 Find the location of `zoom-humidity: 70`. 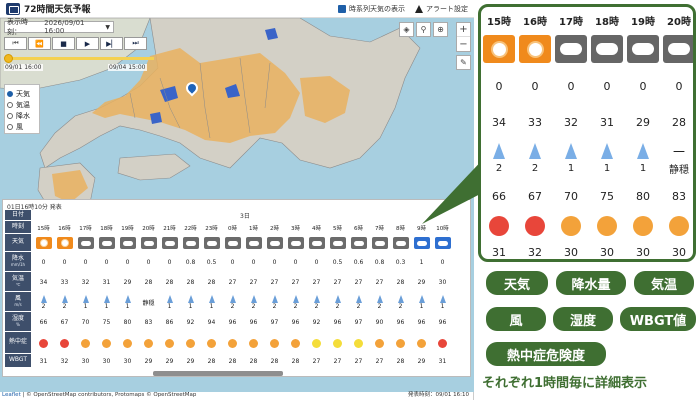

zoom-humidity: 70 is located at coordinates (571, 196).